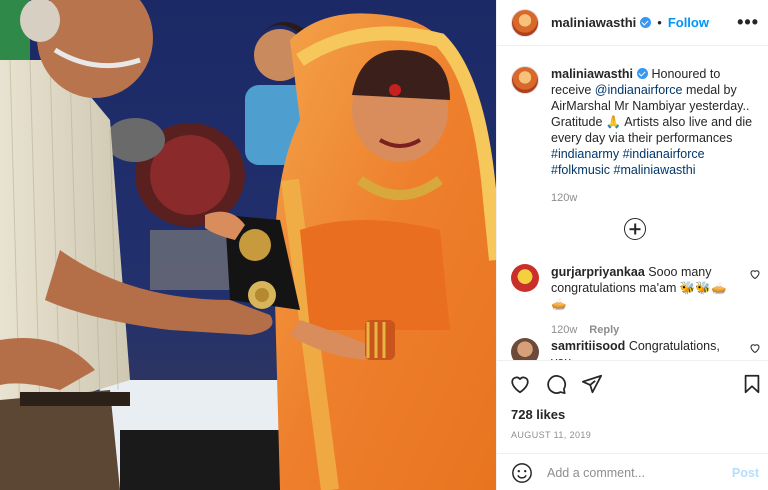 The width and height of the screenshot is (768, 490). What do you see at coordinates (525, 22) in the screenshot?
I see `author-avatar` at bounding box center [525, 22].